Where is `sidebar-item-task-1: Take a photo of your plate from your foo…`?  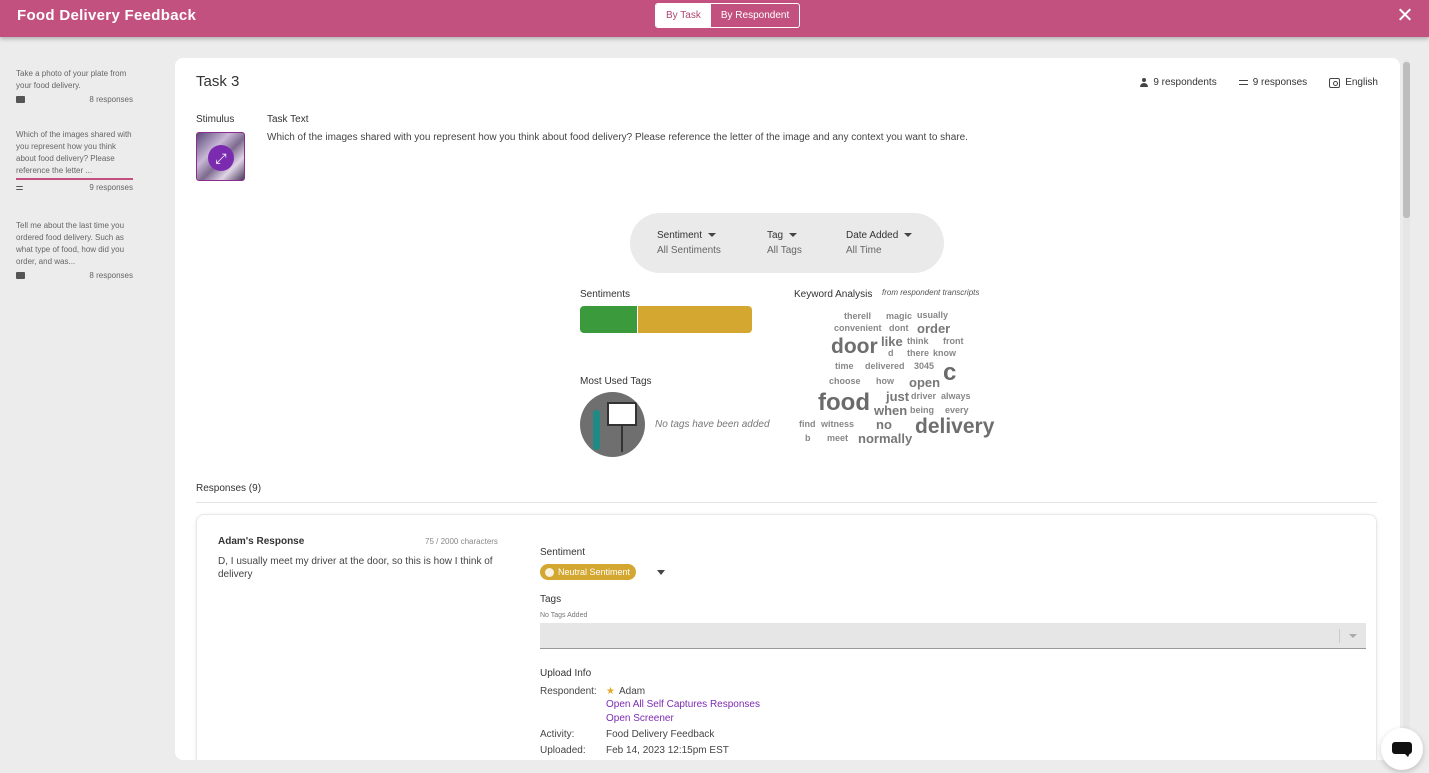 sidebar-item-task-1: Take a photo of your plate from your foo… is located at coordinates (74, 86).